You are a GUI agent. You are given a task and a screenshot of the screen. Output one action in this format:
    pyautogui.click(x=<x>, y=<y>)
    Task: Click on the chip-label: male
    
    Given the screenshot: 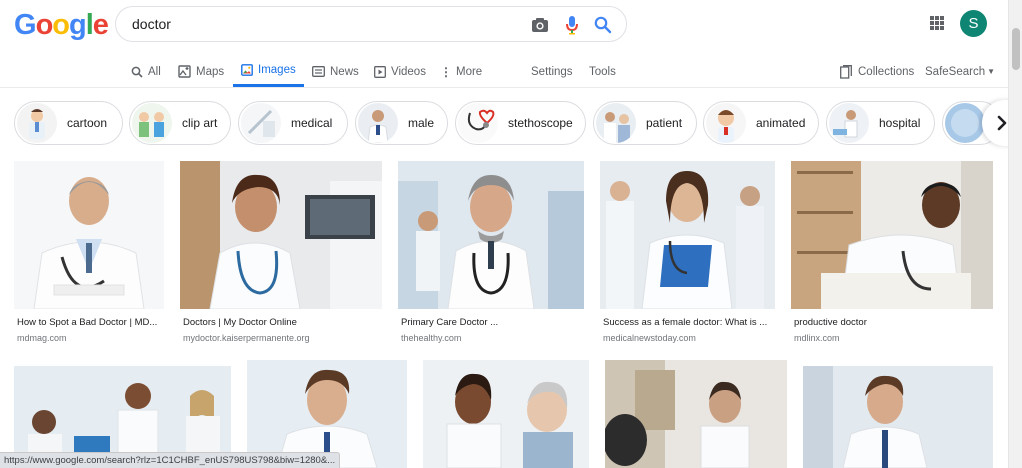 What is the action you would take?
    pyautogui.click(x=421, y=123)
    